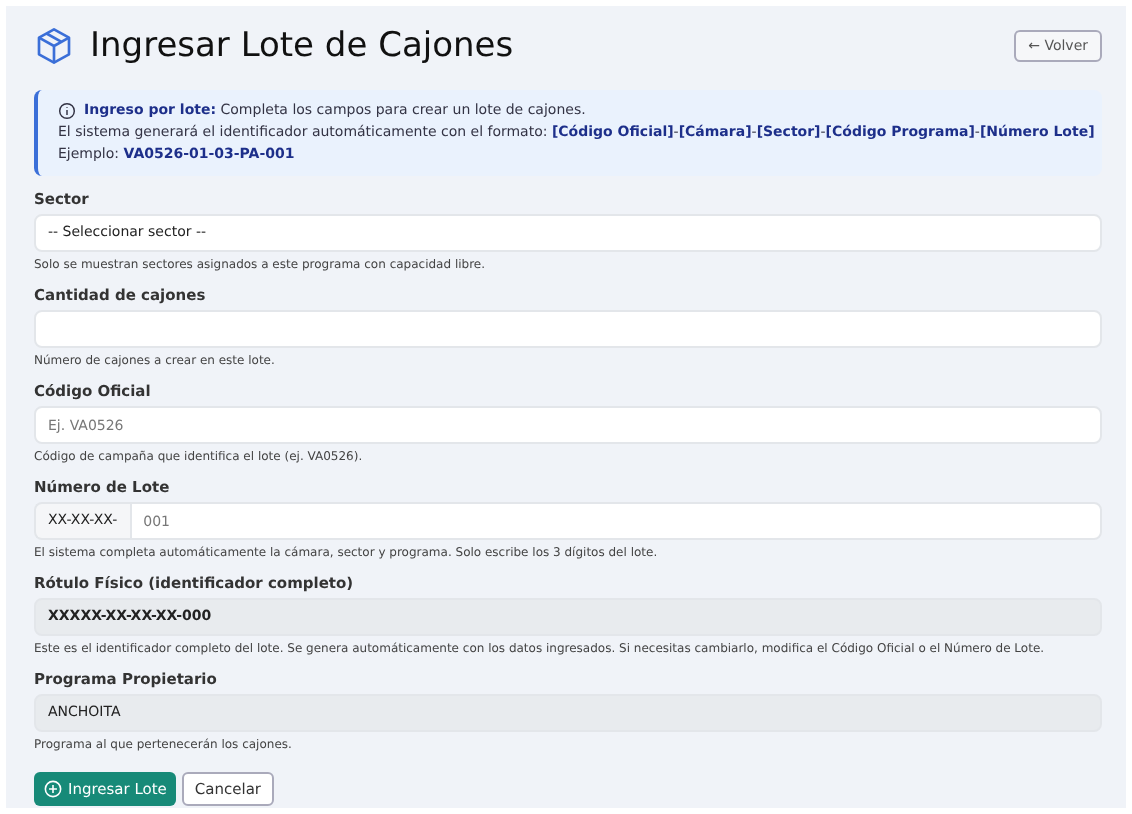  I want to click on box-icon, so click(54, 46).